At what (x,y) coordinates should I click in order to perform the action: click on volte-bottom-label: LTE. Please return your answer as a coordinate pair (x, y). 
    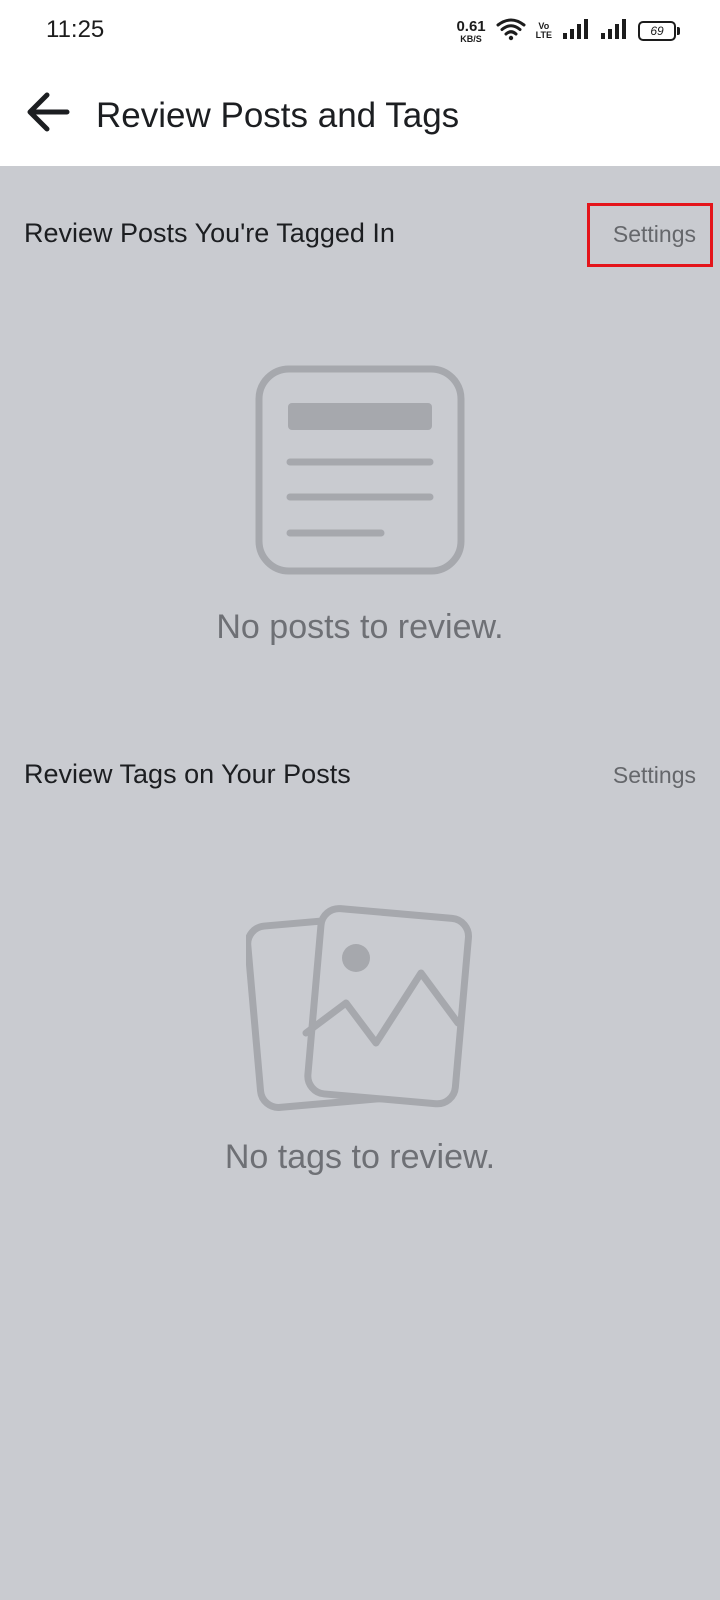
    Looking at the image, I should click on (543, 35).